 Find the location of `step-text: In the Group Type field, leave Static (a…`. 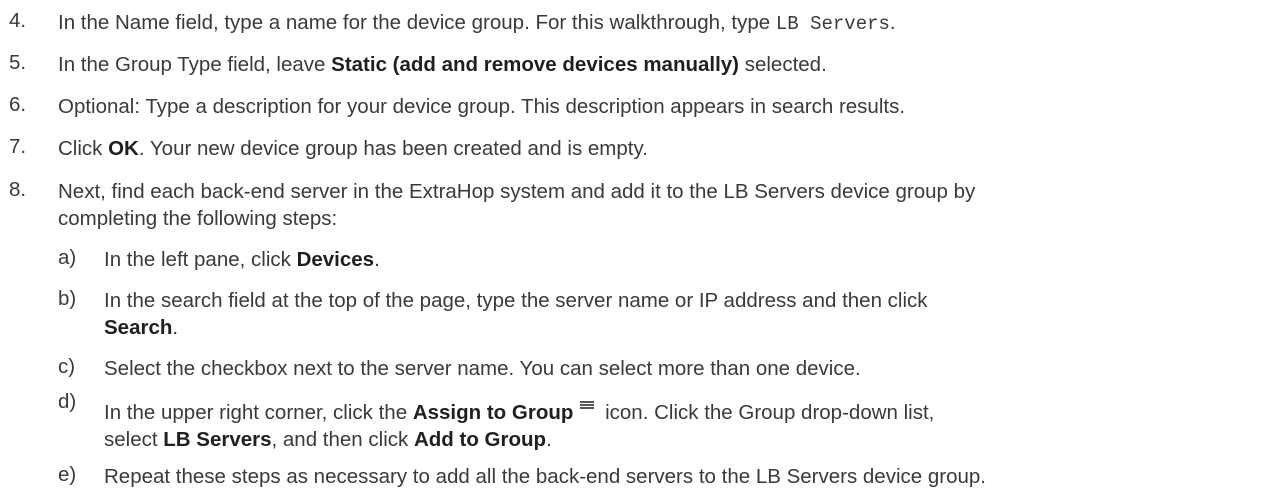

step-text: In the Group Type field, leave Static (a… is located at coordinates (442, 64).